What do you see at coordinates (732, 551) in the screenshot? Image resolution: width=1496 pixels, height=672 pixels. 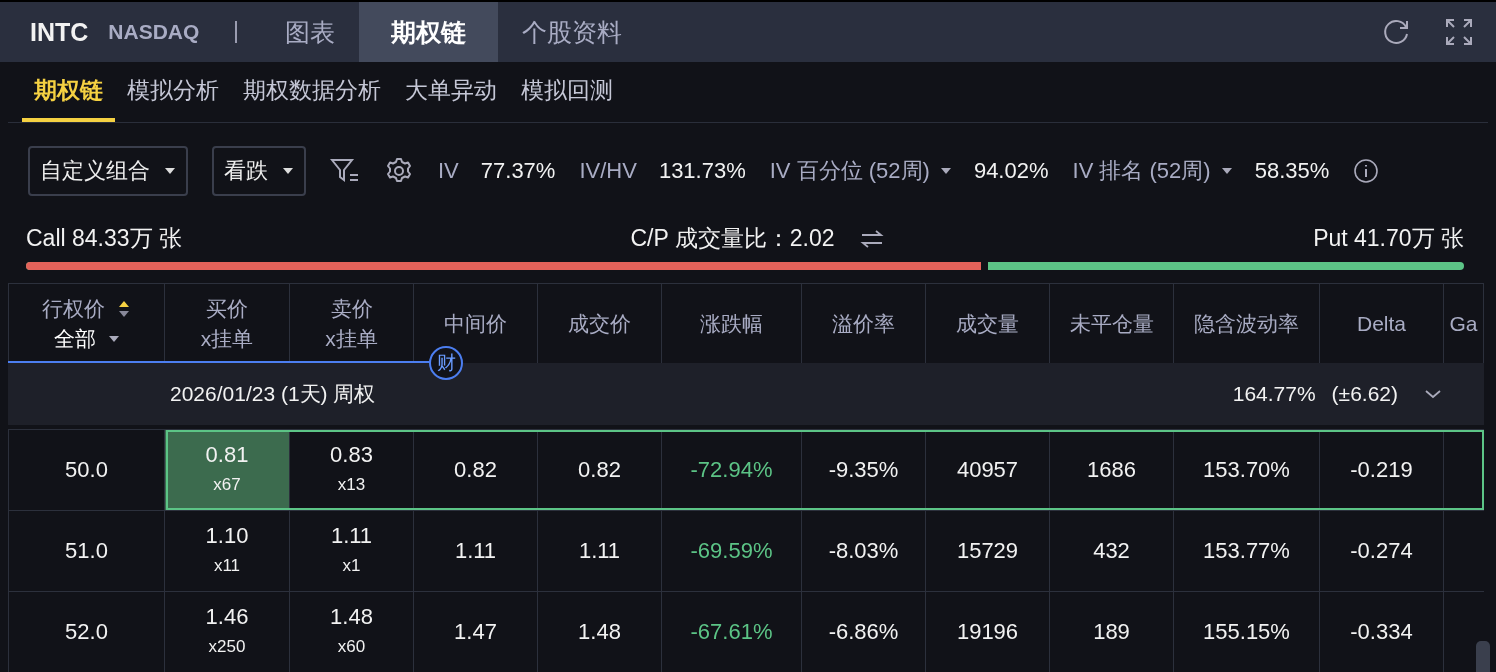 I see `change-cell: -69.59%` at bounding box center [732, 551].